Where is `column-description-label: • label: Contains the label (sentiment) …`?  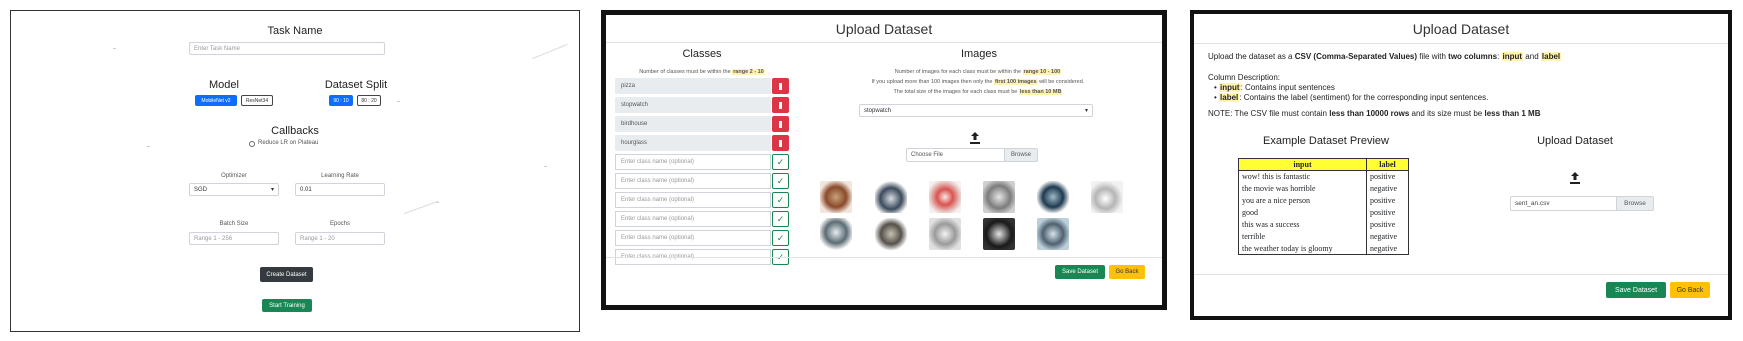
column-description-label: • label: Contains the label (sentiment) … is located at coordinates (1351, 97).